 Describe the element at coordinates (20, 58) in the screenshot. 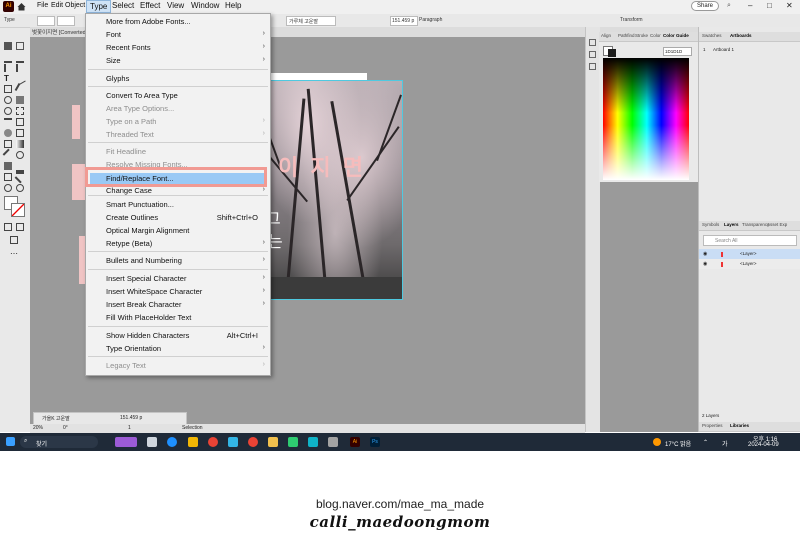

I see `lasso-icon` at that location.